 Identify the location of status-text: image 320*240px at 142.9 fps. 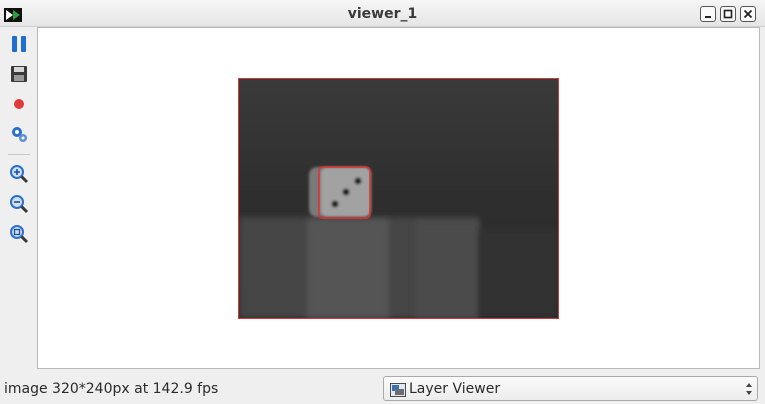
(111, 389).